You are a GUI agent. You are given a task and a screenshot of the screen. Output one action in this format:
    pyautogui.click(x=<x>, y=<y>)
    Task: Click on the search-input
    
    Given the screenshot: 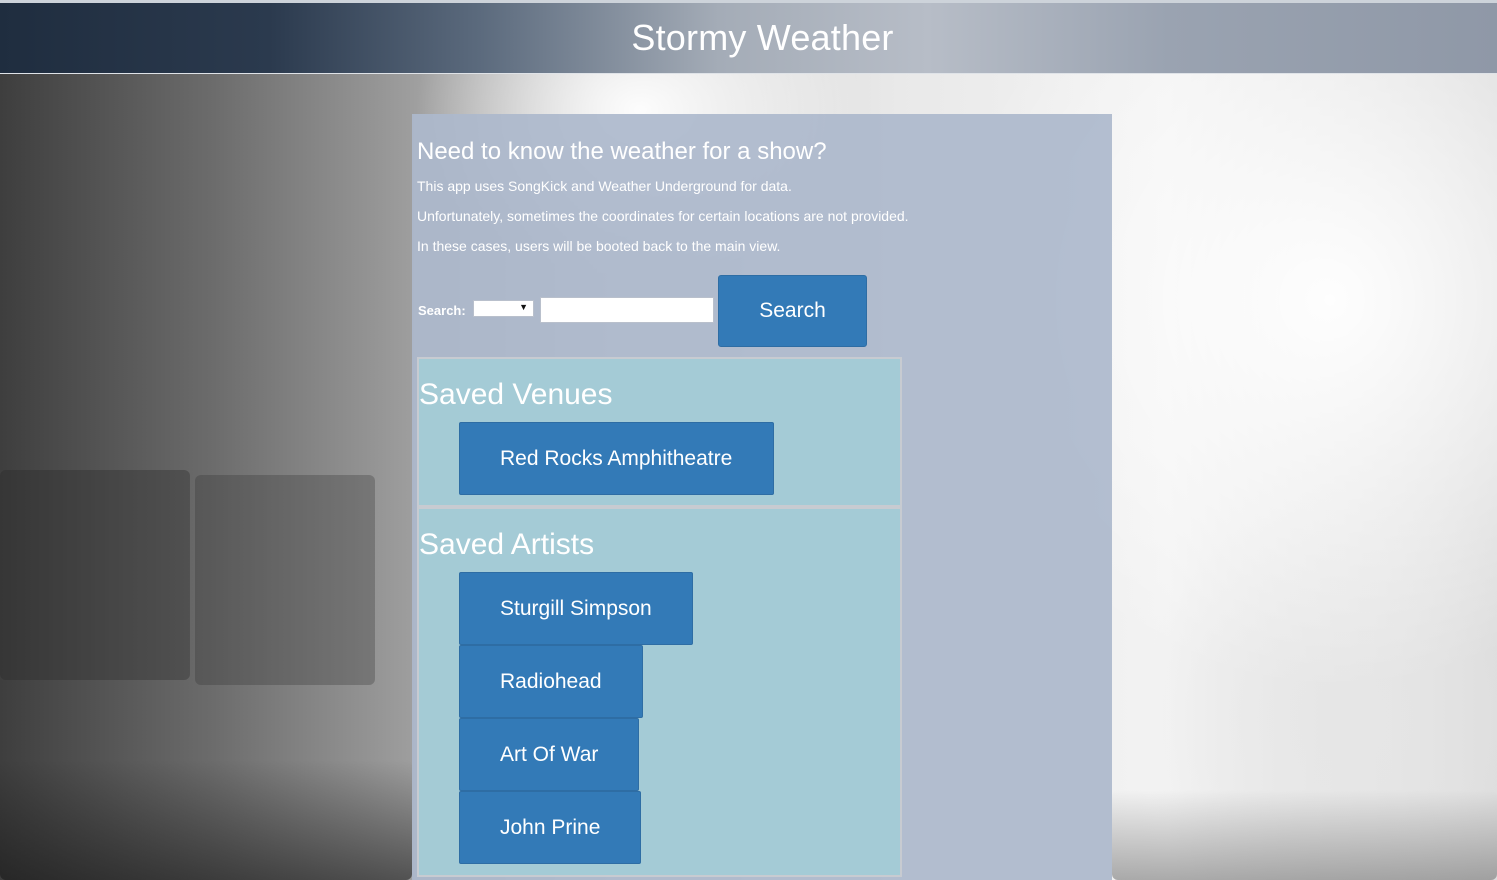 What is the action you would take?
    pyautogui.click(x=627, y=310)
    